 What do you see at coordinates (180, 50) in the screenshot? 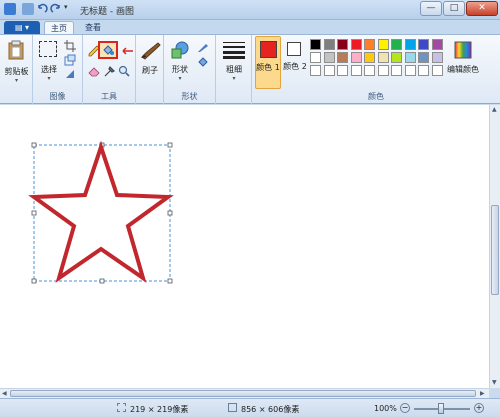
I see `shapes-icon` at bounding box center [180, 50].